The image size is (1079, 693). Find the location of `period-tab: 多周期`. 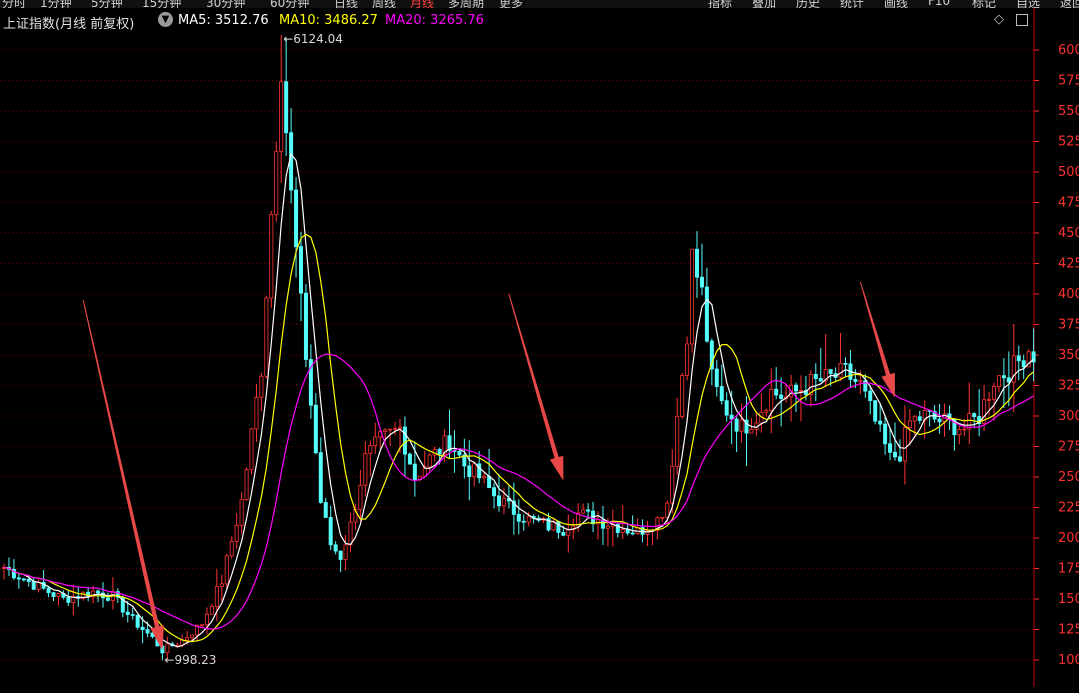

period-tab: 多周期 is located at coordinates (466, 4).